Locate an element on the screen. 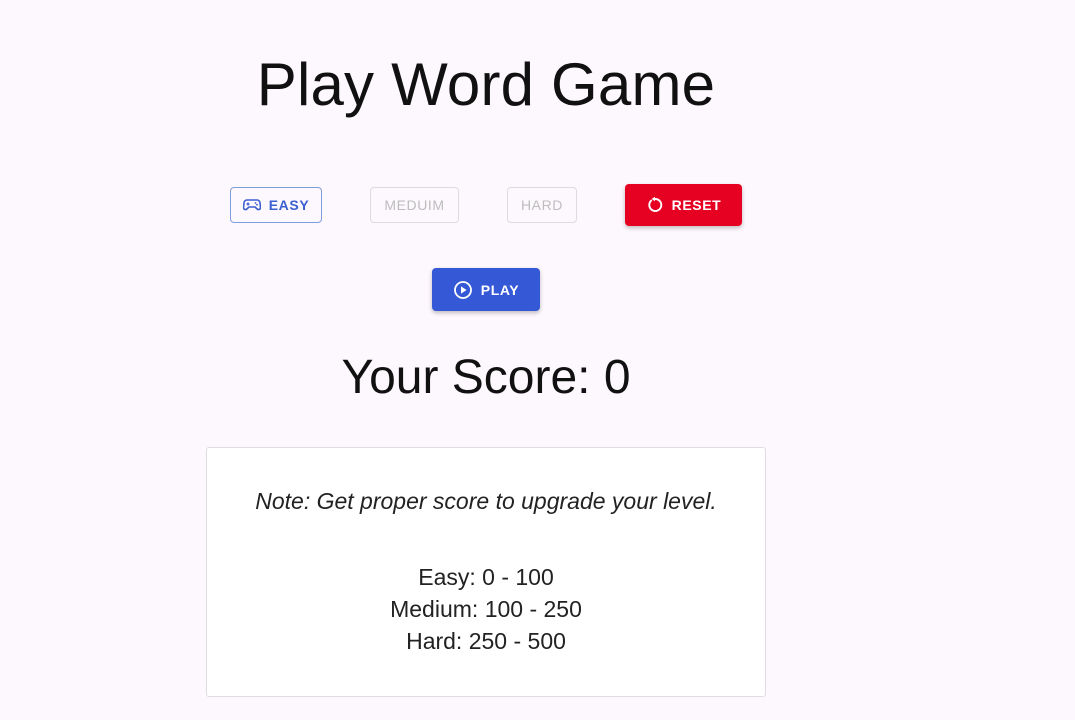 This screenshot has height=720, width=1075. reset-label: RESET is located at coordinates (696, 205).